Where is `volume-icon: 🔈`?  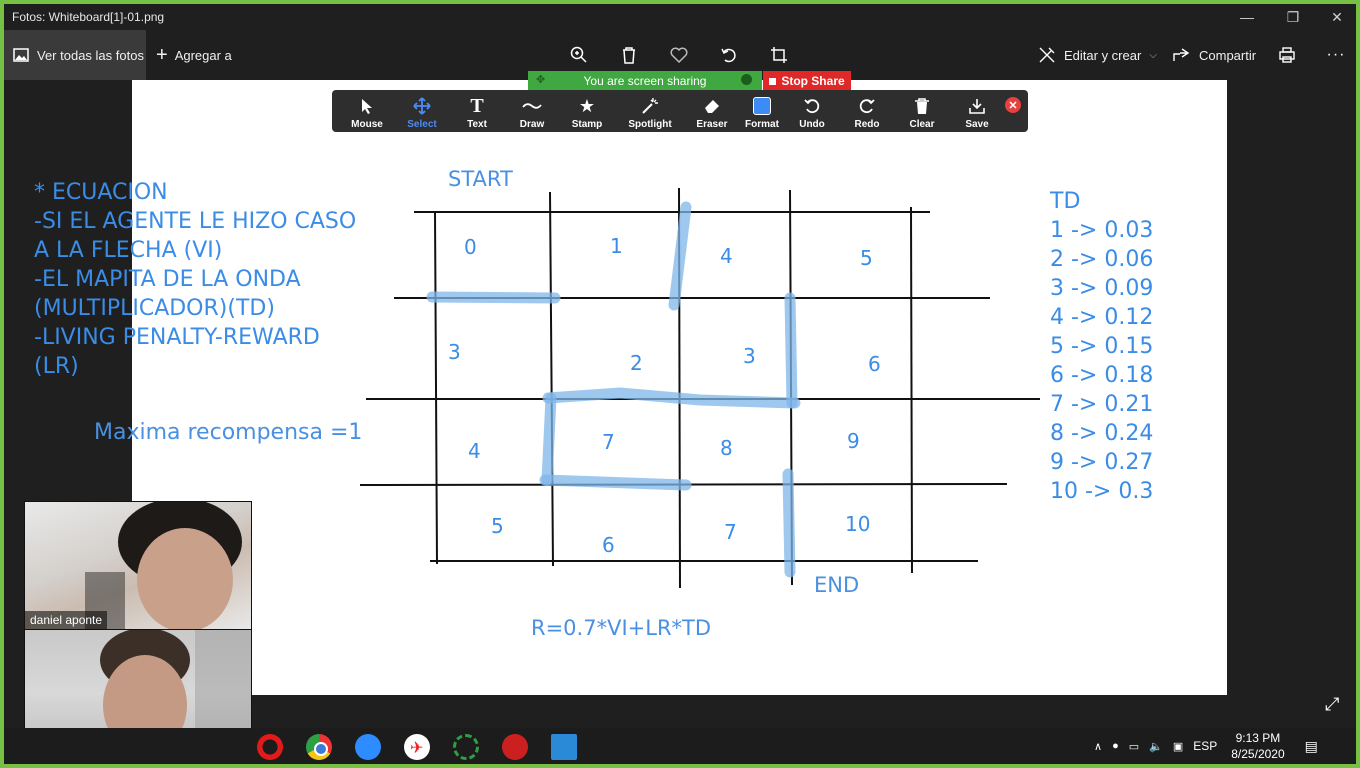
volume-icon: 🔈 is located at coordinates (1156, 746).